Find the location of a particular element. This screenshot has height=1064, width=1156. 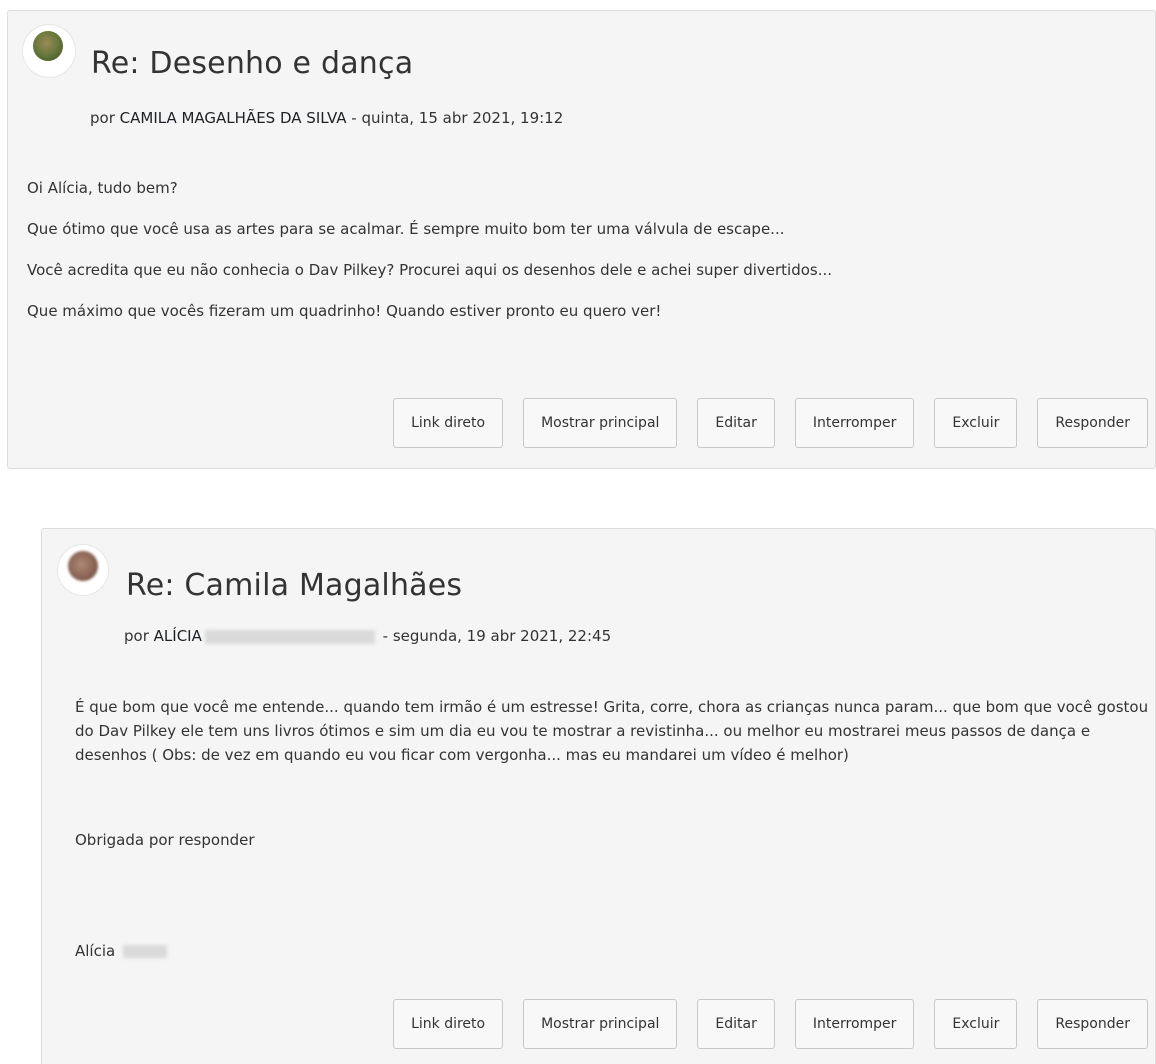

post-subject: Re: Desenho e dança is located at coordinates (252, 63).